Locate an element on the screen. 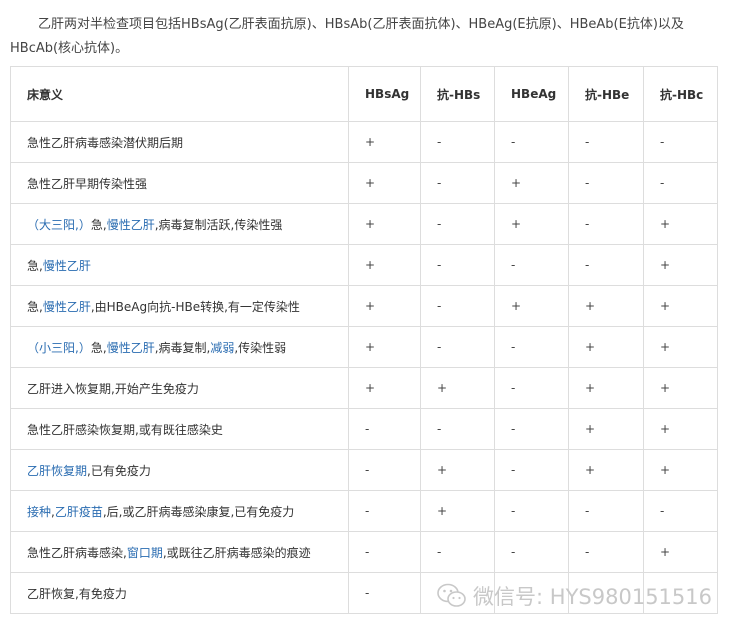 Image resolution: width=734 pixels, height=633 pixels. keyword-link: 大三阳 is located at coordinates (57, 225).